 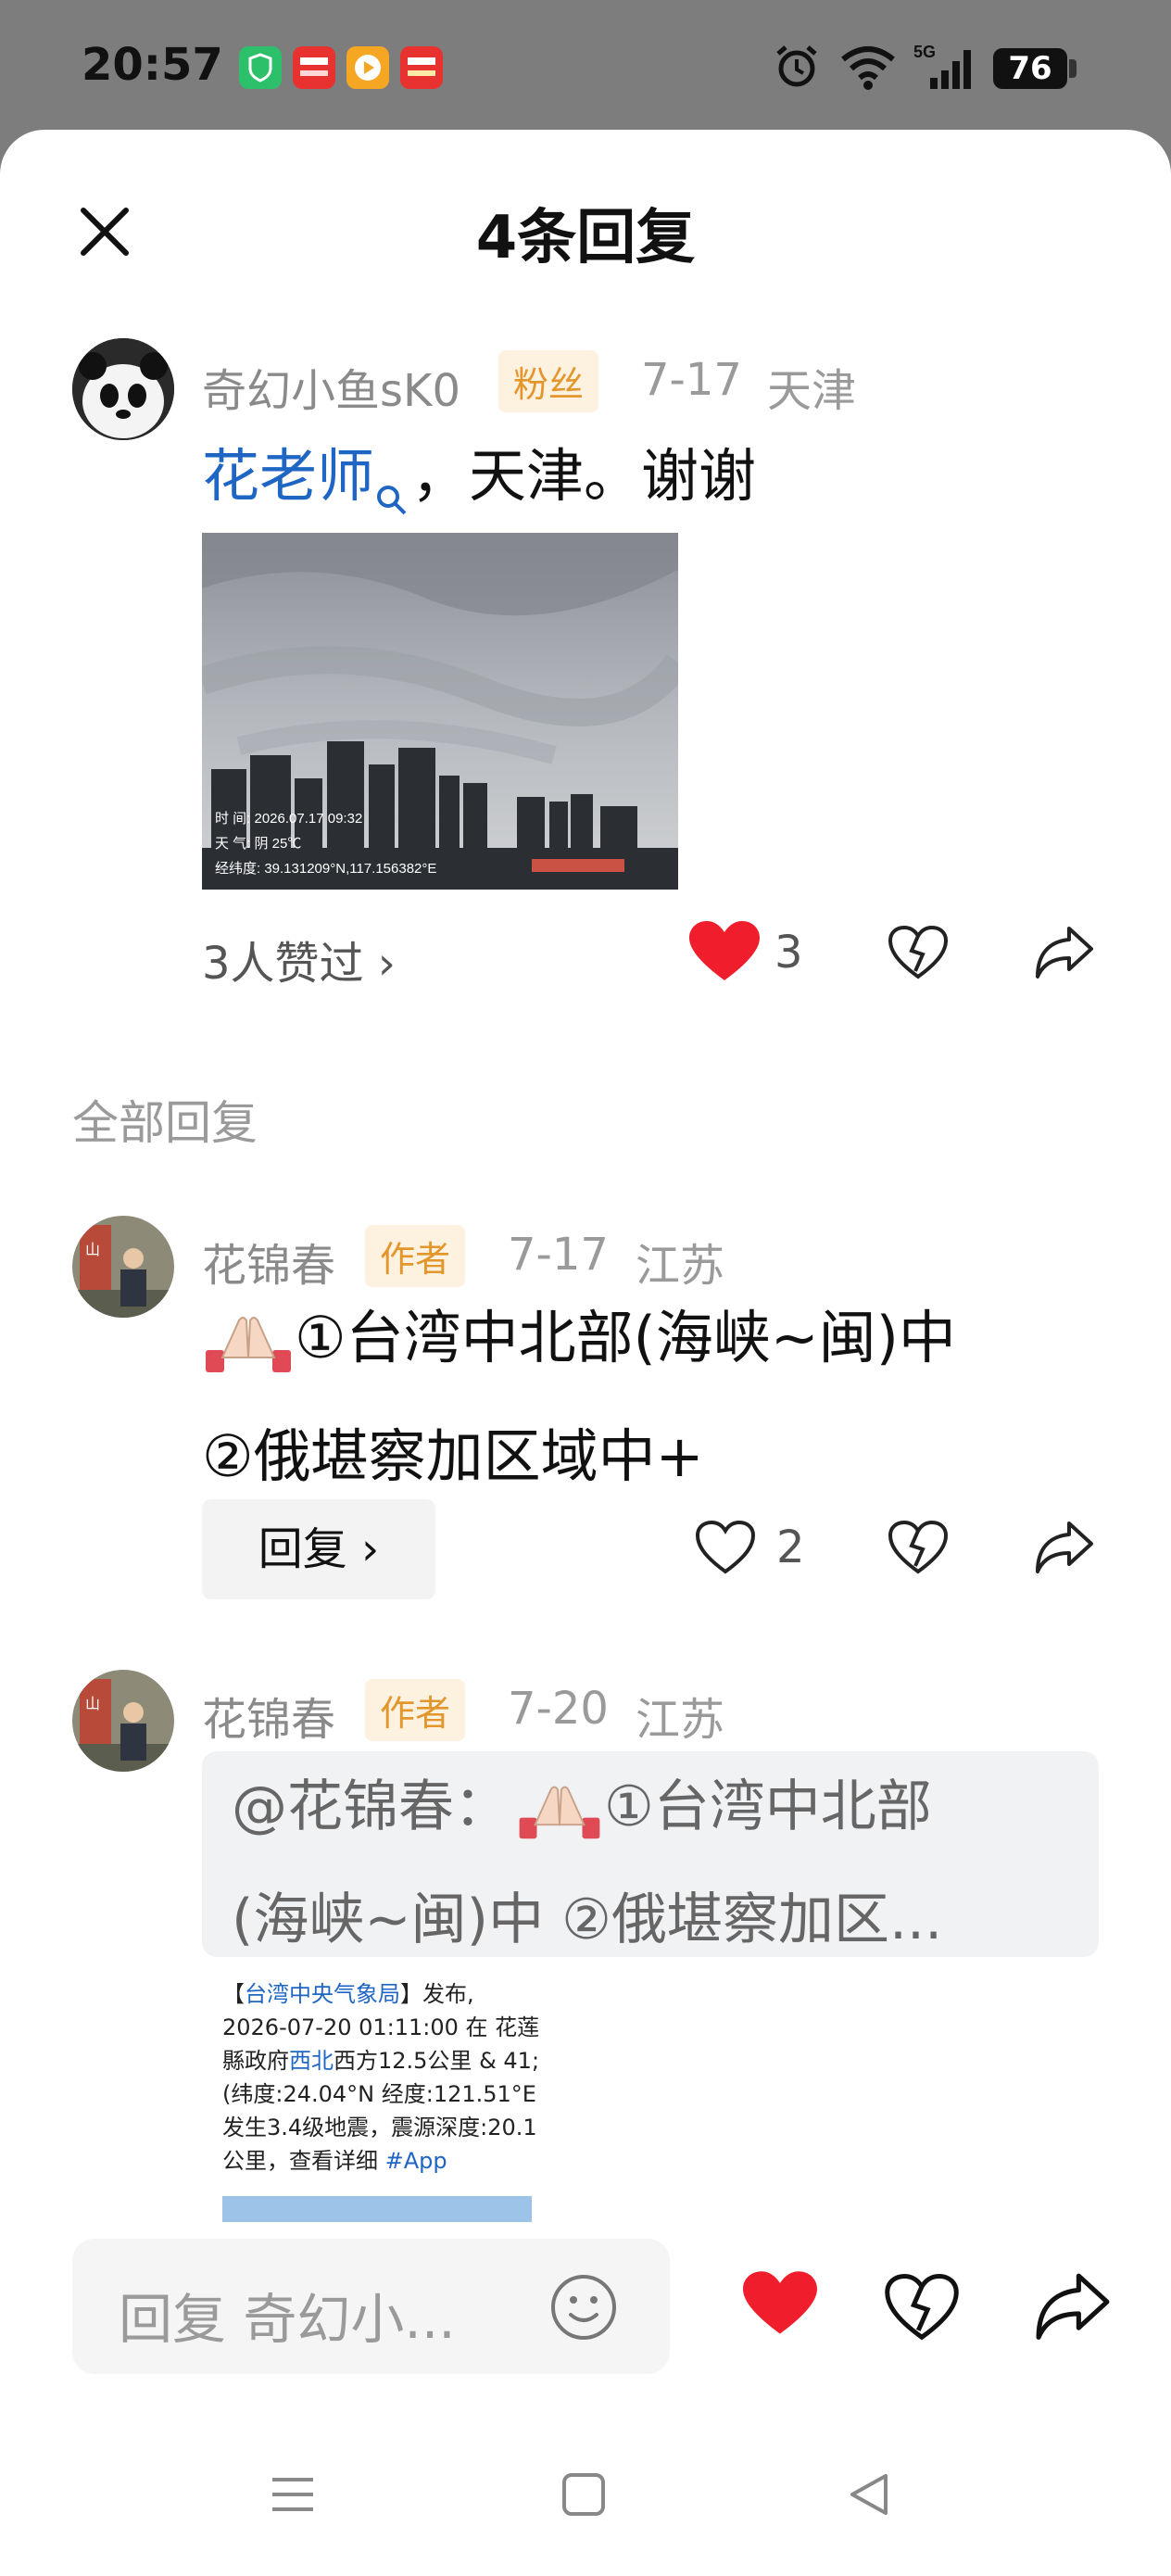 What do you see at coordinates (381, 2027) in the screenshot?
I see `image-text-line: 2026-07-20 01:11:00 在 花莲` at bounding box center [381, 2027].